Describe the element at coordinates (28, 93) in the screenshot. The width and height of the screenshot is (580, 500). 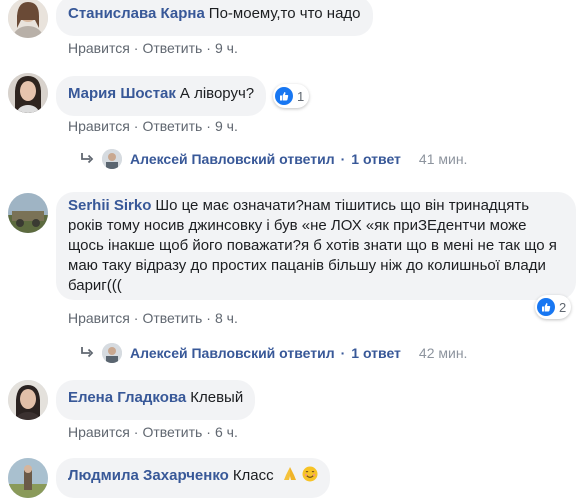
I see `avatar-mariya` at that location.